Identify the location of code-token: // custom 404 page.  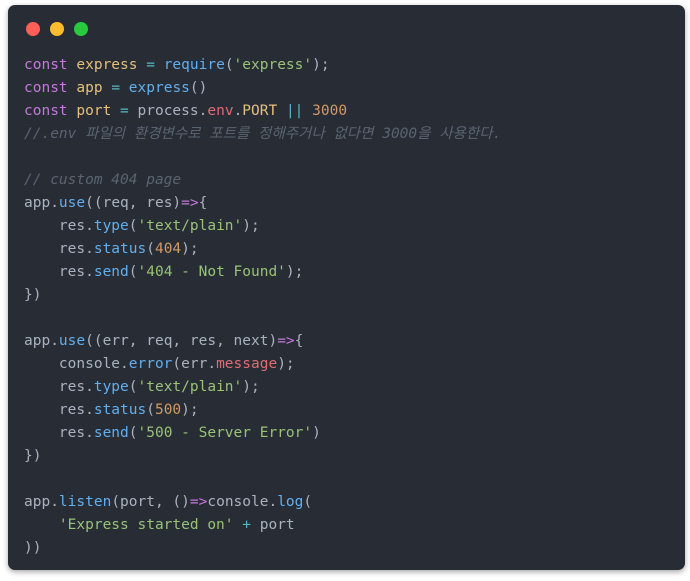
(103, 180).